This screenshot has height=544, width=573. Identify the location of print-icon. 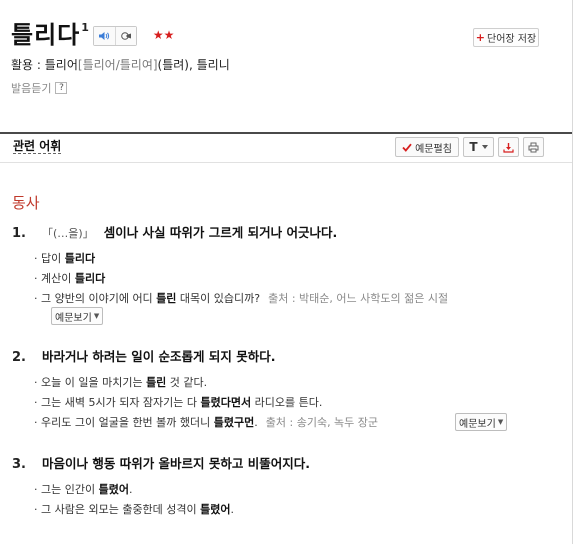
(533, 147).